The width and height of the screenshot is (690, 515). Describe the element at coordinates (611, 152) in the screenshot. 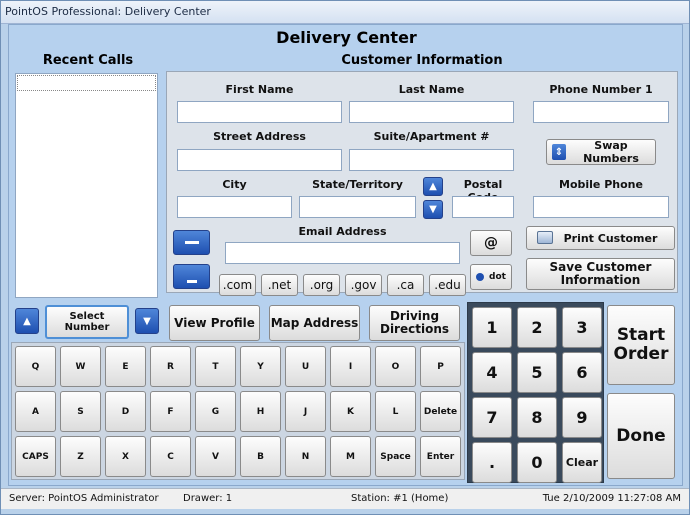

I see `swap-numbers-label: Swap Numbers` at that location.